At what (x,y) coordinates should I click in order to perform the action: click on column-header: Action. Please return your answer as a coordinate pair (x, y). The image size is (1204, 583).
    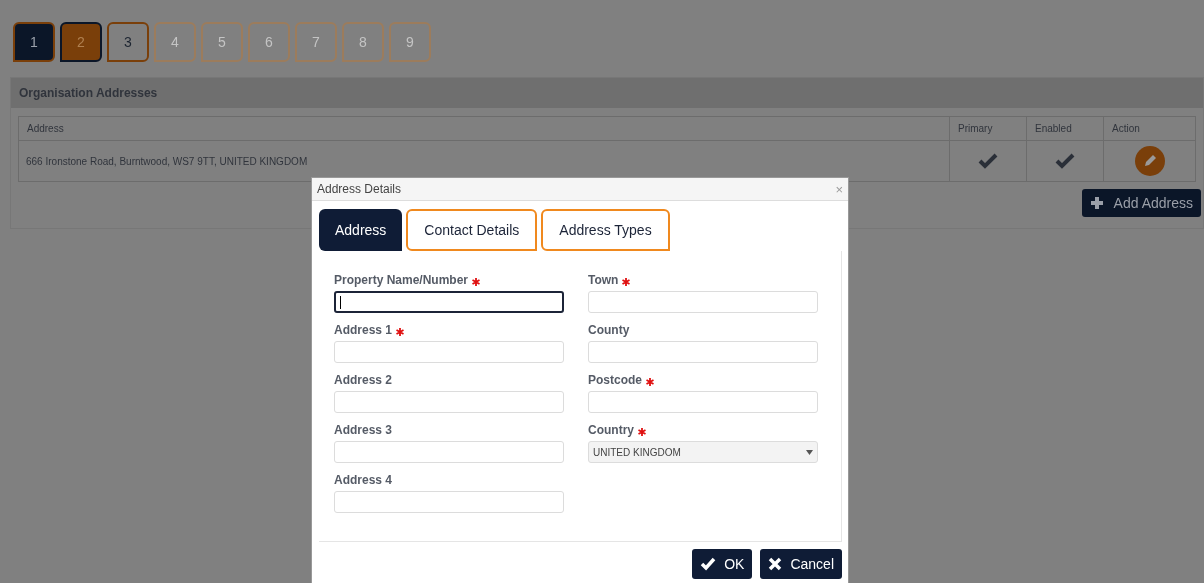
    Looking at the image, I should click on (1149, 128).